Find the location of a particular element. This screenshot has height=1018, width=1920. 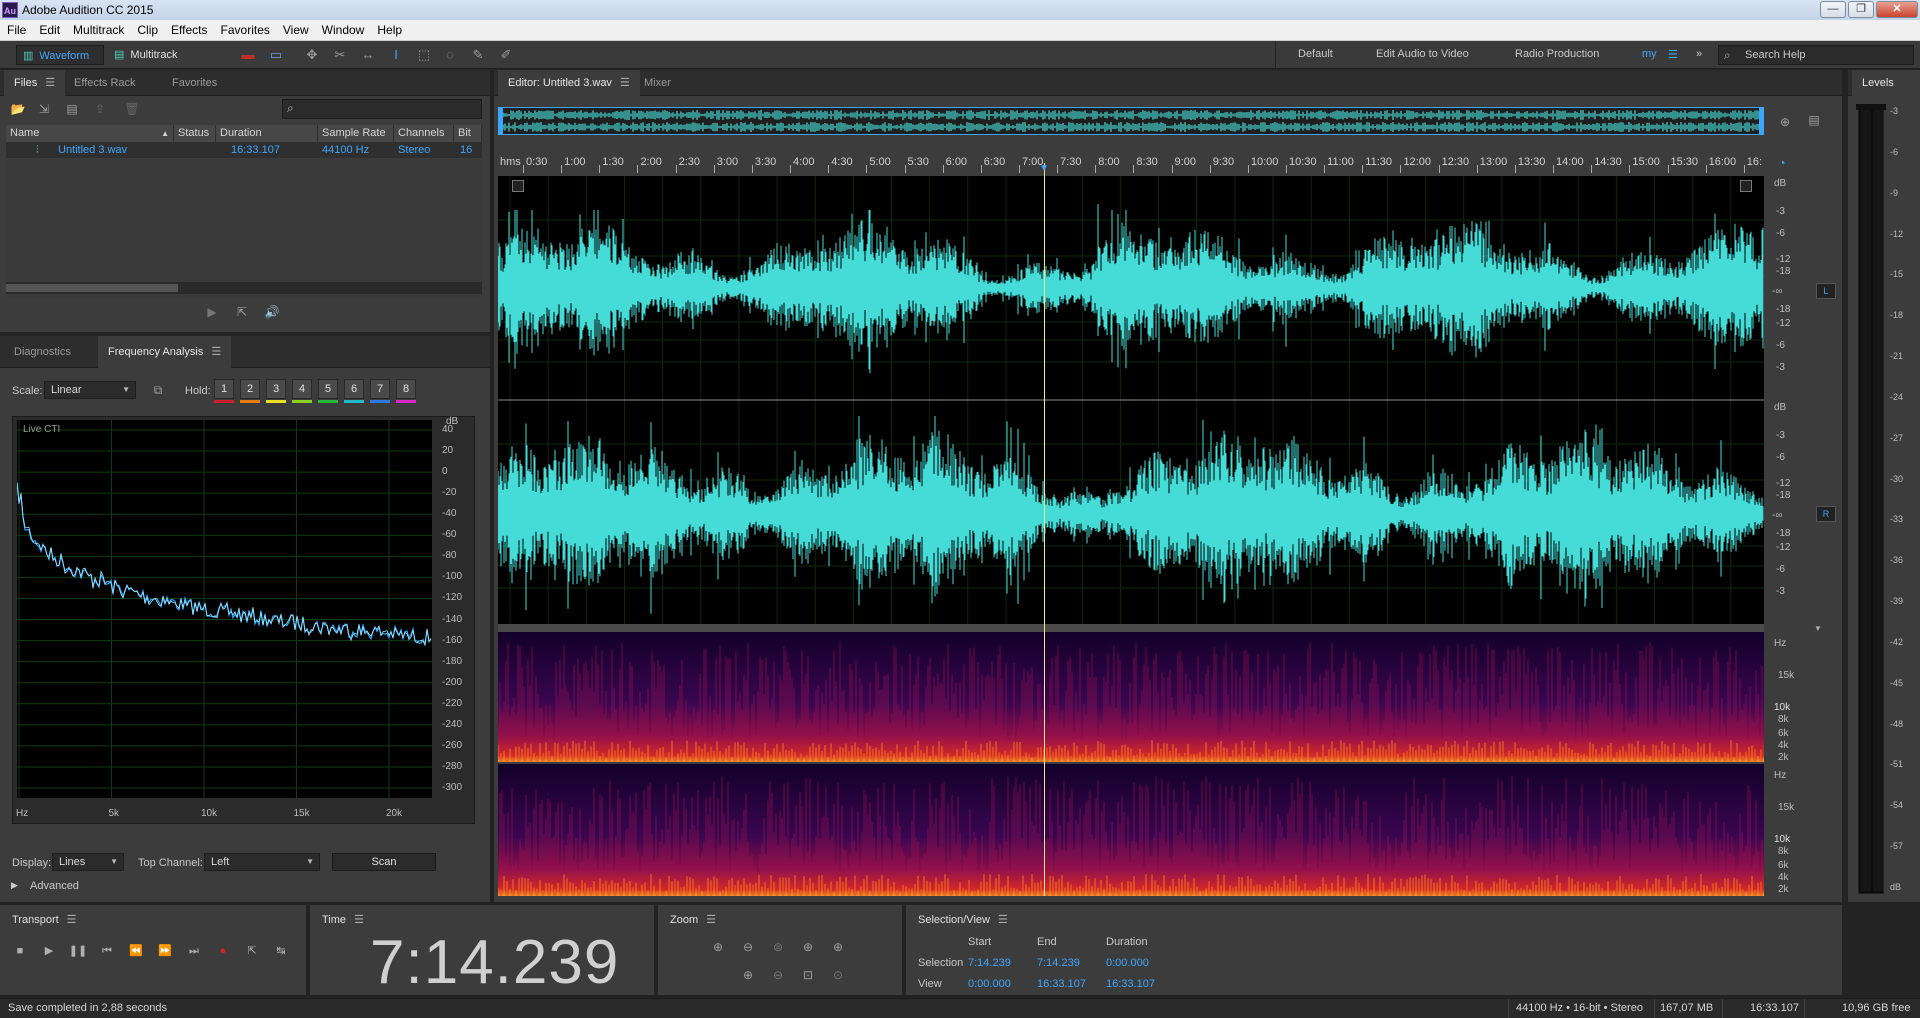

fade-in-handle-icon is located at coordinates (518, 186).